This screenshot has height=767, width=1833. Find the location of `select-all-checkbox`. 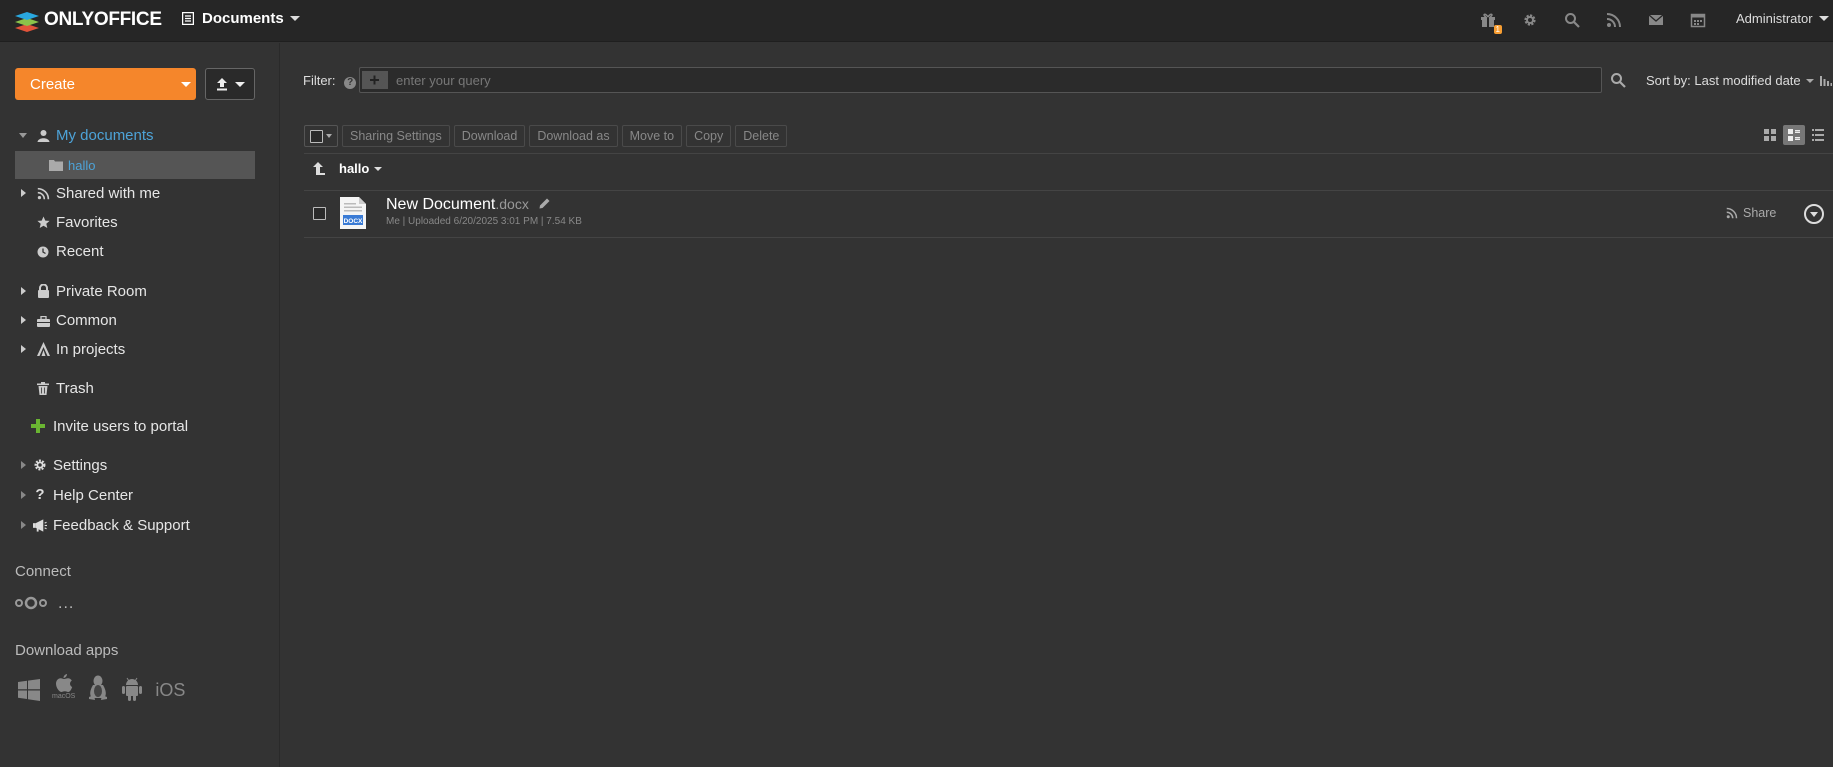

select-all-checkbox is located at coordinates (316, 136).